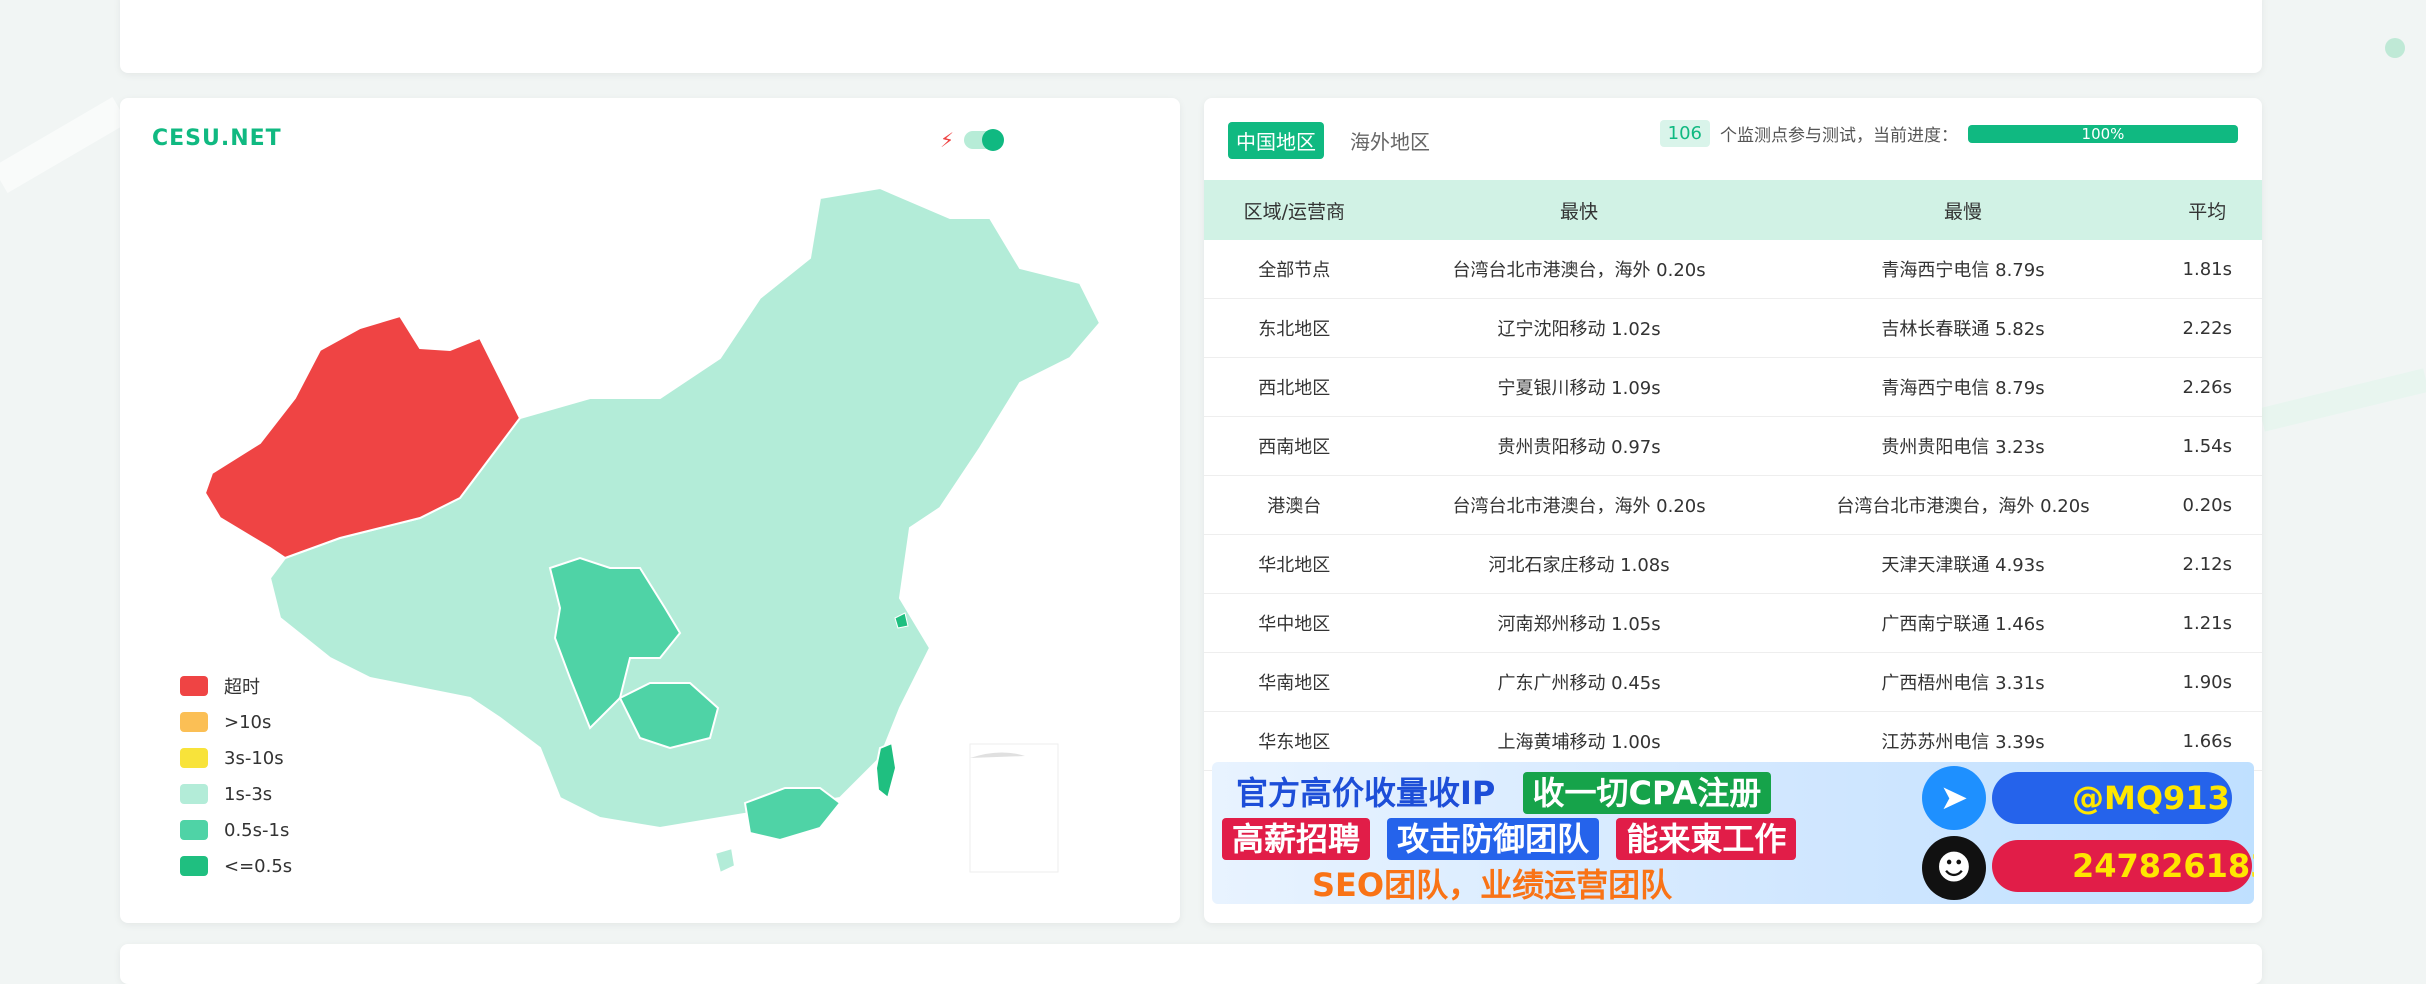 The height and width of the screenshot is (984, 2426). I want to click on legend-item: <=0.5s, so click(236, 866).